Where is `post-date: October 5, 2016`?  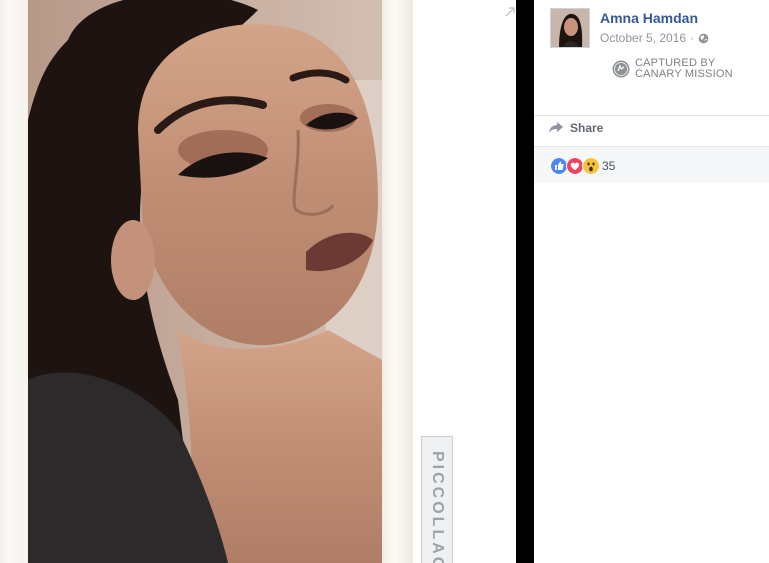 post-date: October 5, 2016 is located at coordinates (643, 38).